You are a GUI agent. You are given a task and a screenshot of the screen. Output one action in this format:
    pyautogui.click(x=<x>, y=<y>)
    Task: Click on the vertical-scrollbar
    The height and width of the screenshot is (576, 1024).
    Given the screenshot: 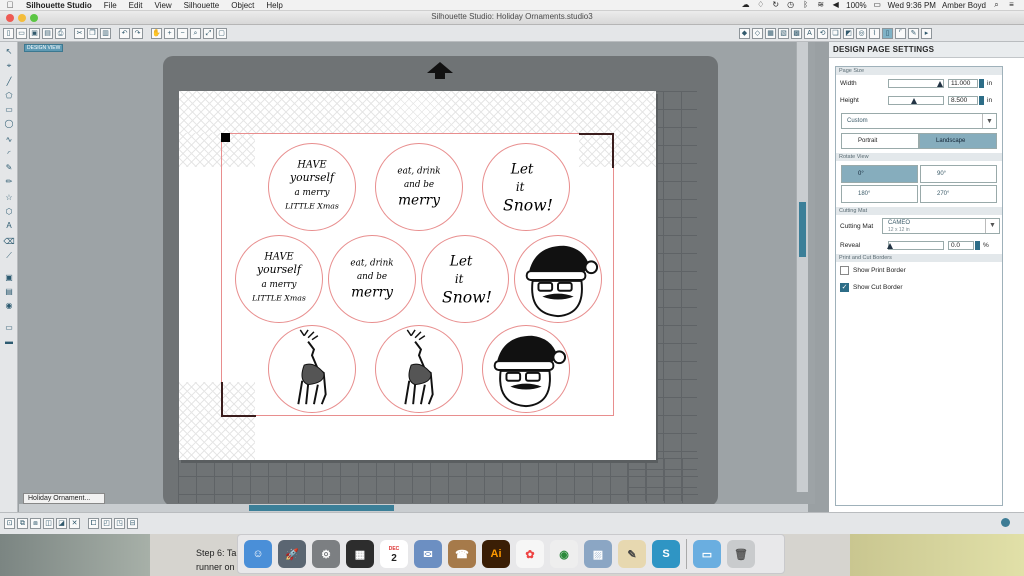 What is the action you would take?
    pyautogui.click(x=802, y=267)
    